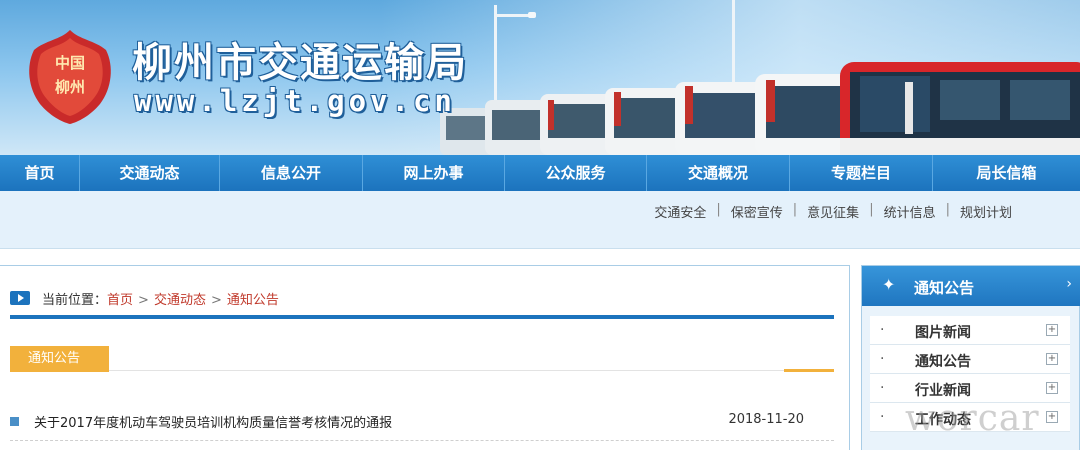 The image size is (1080, 450). What do you see at coordinates (434, 173) in the screenshot?
I see `nav-item-online-services: 网上办事` at bounding box center [434, 173].